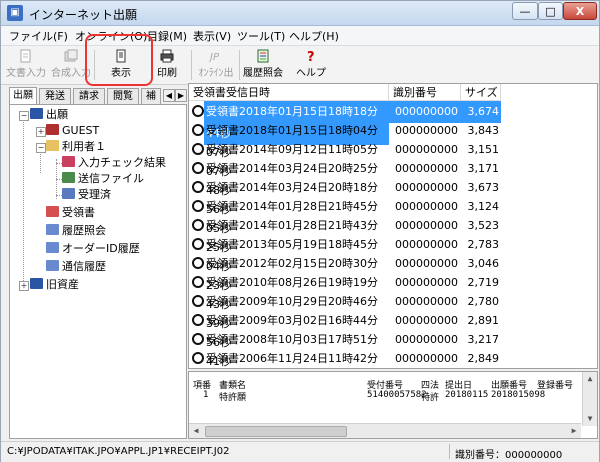  I want to click on status-id: 識別番号：000000000, so click(508, 453).